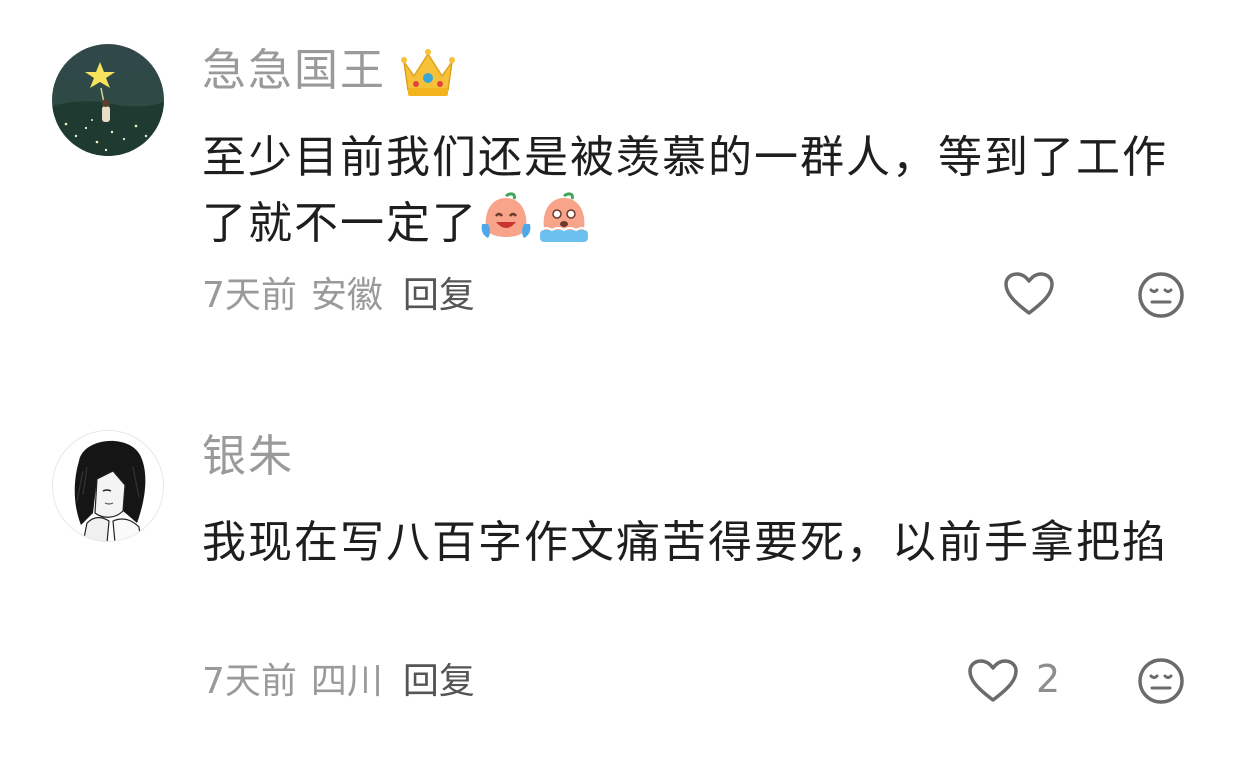  What do you see at coordinates (248, 457) in the screenshot?
I see `username: 银朱` at bounding box center [248, 457].